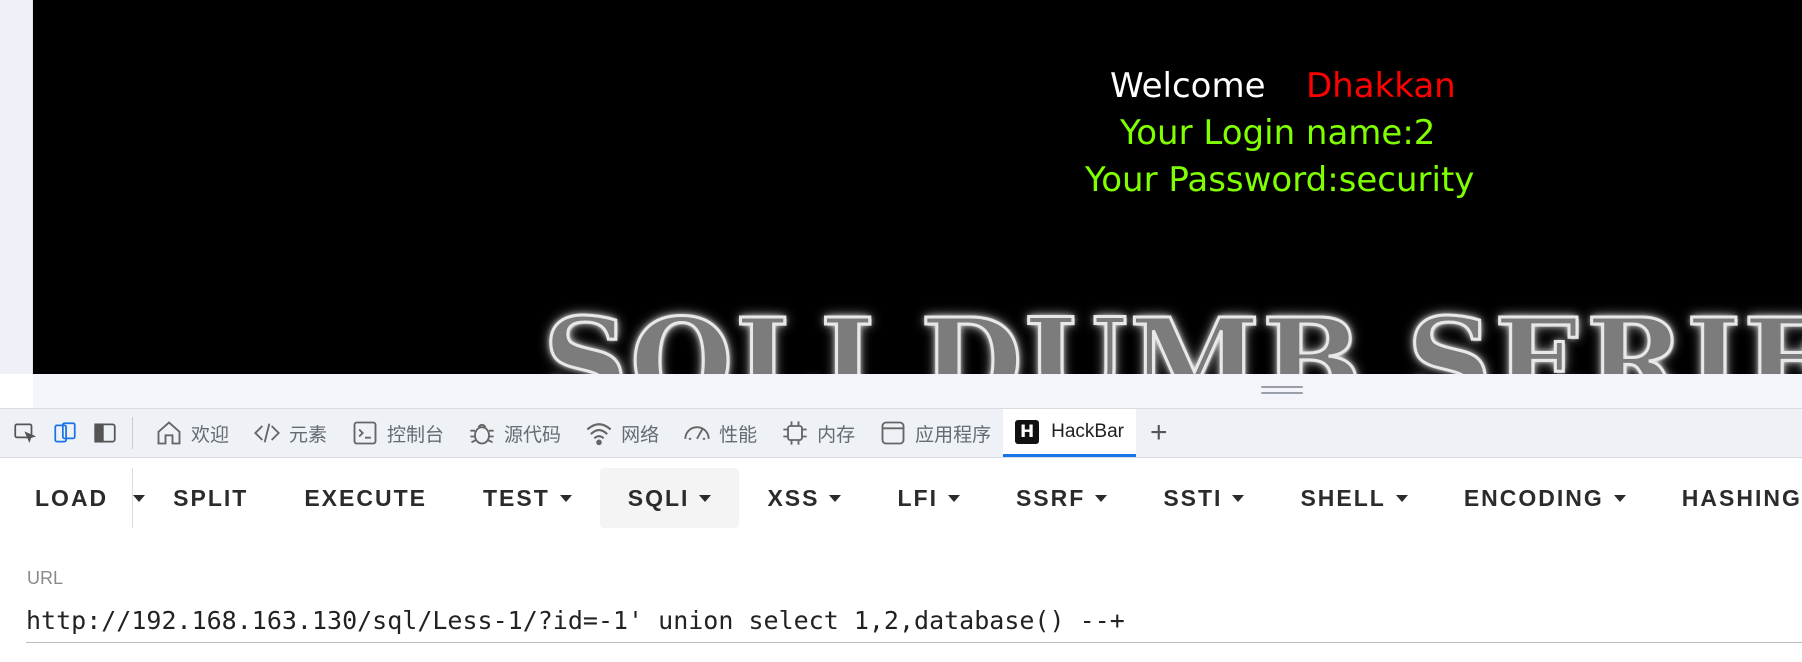  What do you see at coordinates (697, 433) in the screenshot?
I see `gauge-icon` at bounding box center [697, 433].